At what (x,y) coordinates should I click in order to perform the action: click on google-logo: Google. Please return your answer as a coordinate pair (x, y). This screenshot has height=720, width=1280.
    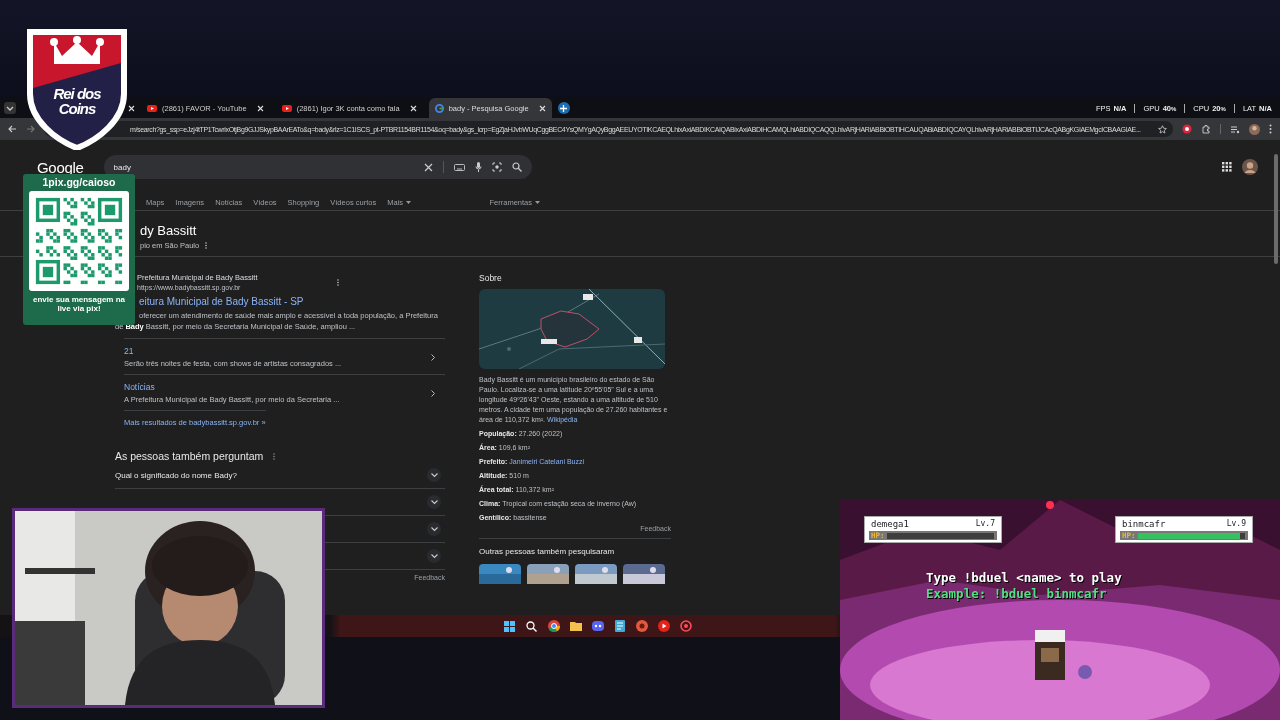
    Looking at the image, I should click on (60, 167).